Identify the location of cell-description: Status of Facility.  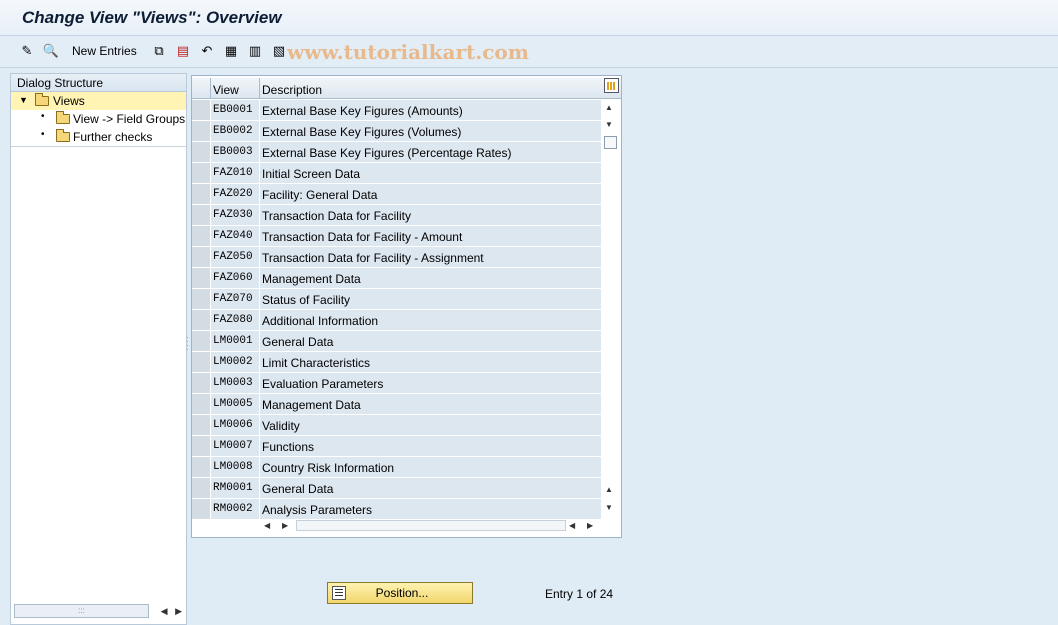
(430, 299).